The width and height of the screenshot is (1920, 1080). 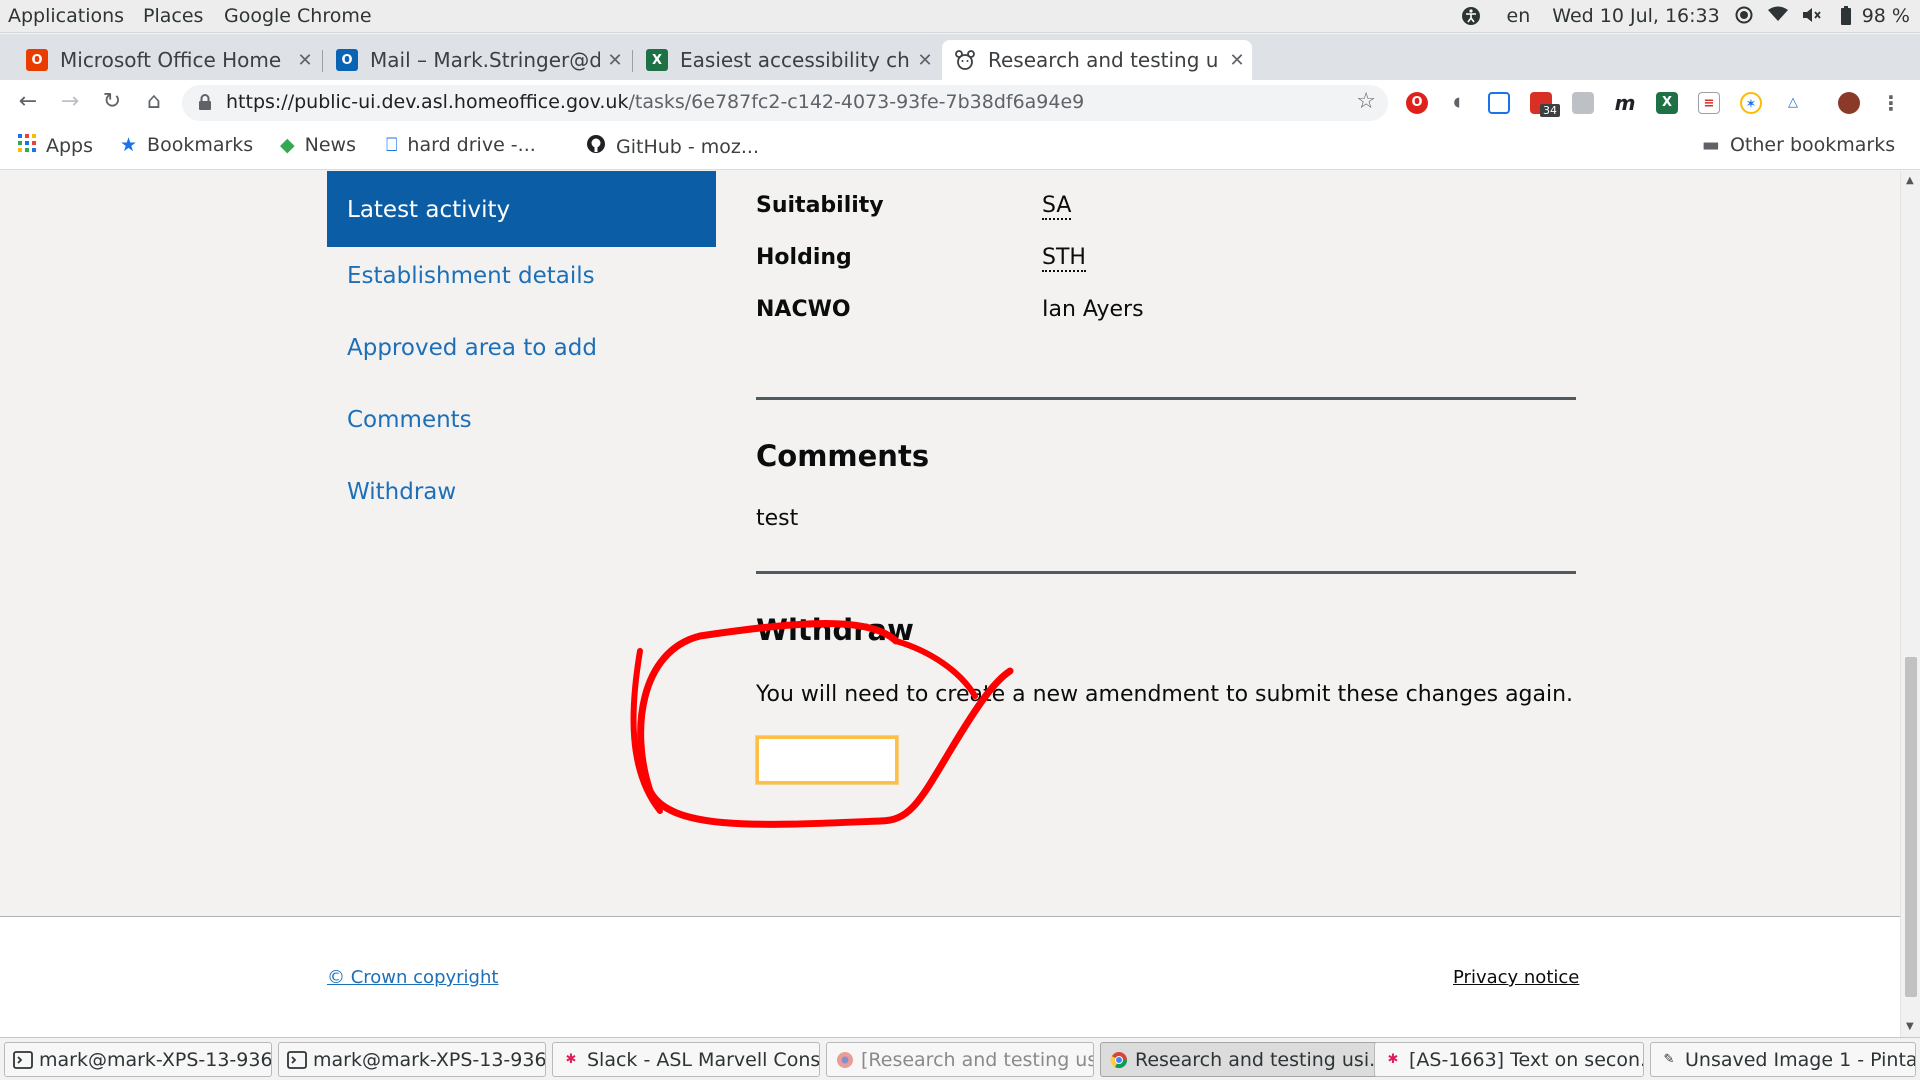 What do you see at coordinates (1097, 60) in the screenshot?
I see `tab-research: Research and testing u ✕` at bounding box center [1097, 60].